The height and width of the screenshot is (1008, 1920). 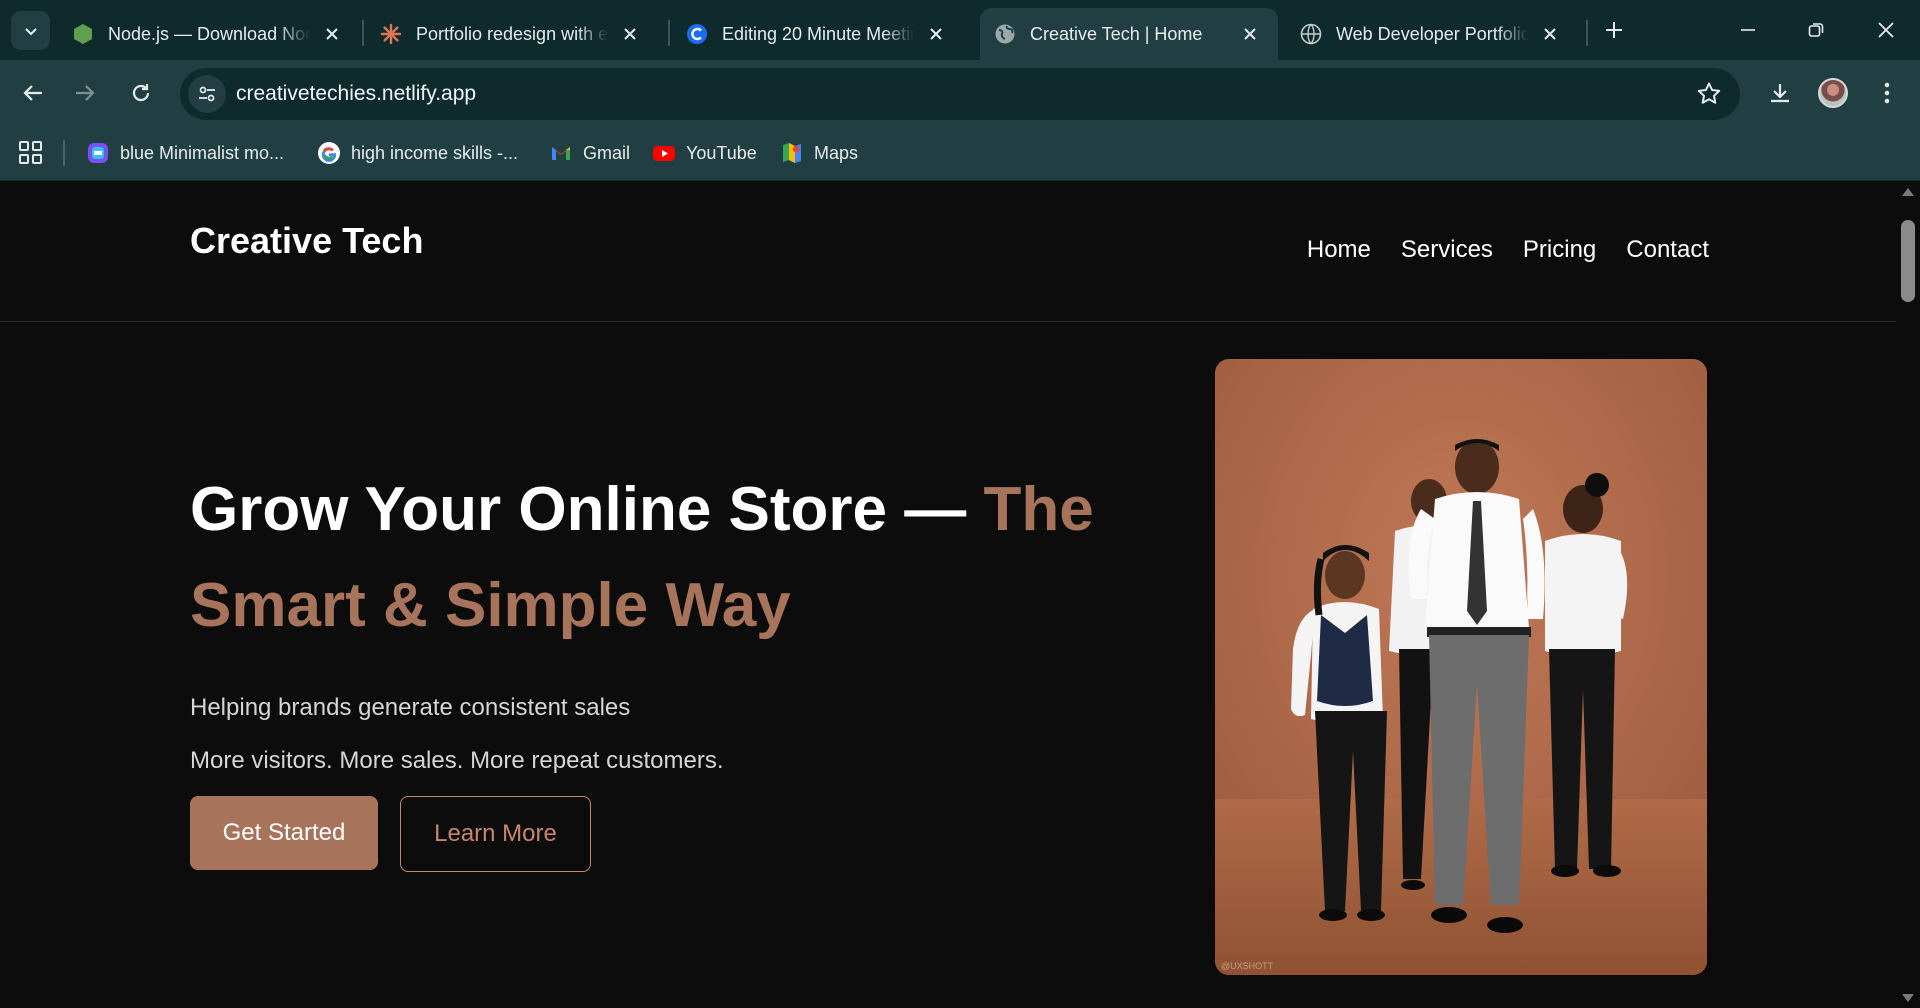 I want to click on menu-button, so click(x=1887, y=93).